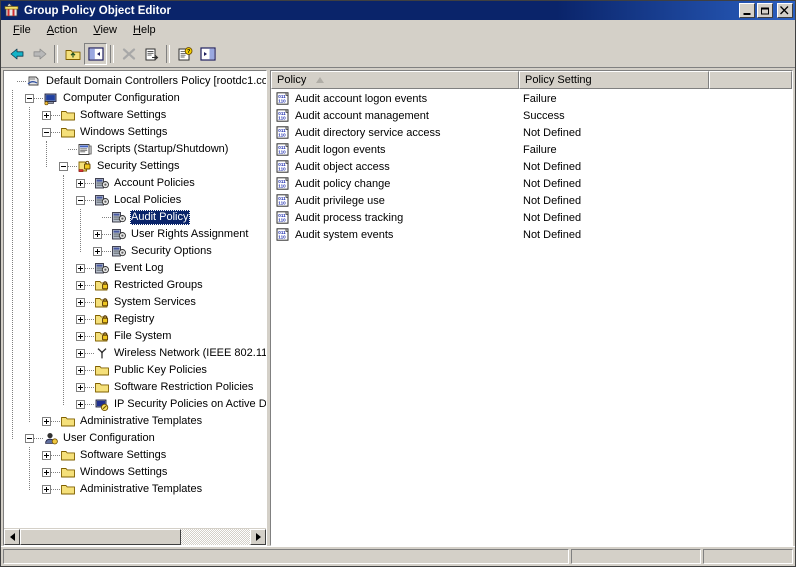 This screenshot has height=567, width=796. I want to click on table-row: 011 110 Audit policy change Not Defined, so click(531, 183).